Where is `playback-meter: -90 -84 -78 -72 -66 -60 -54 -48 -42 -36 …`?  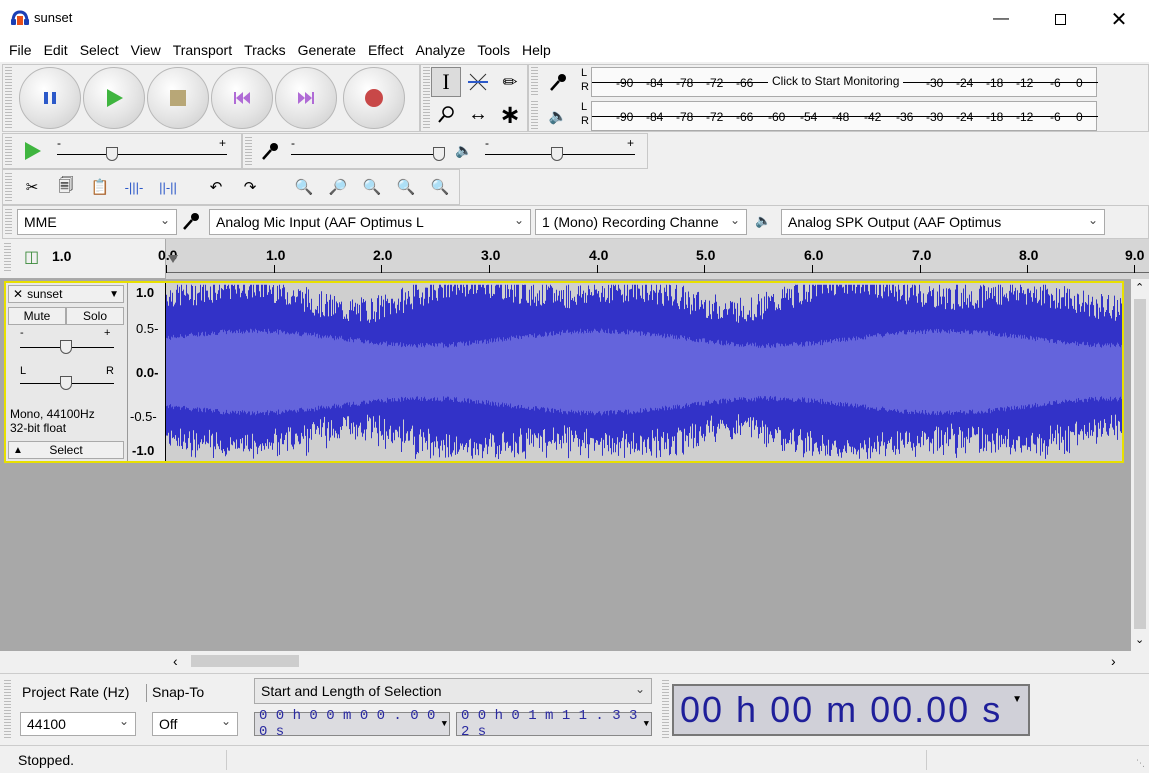
playback-meter: -90 -84 -78 -72 -66 -60 -54 -48 -42 -36 … is located at coordinates (844, 116).